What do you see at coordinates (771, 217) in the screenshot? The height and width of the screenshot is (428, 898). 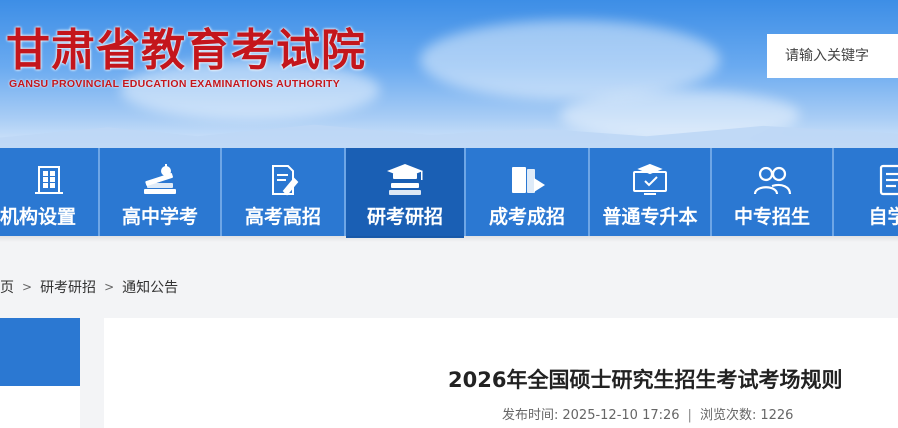 I see `nav-label: 中专招生` at bounding box center [771, 217].